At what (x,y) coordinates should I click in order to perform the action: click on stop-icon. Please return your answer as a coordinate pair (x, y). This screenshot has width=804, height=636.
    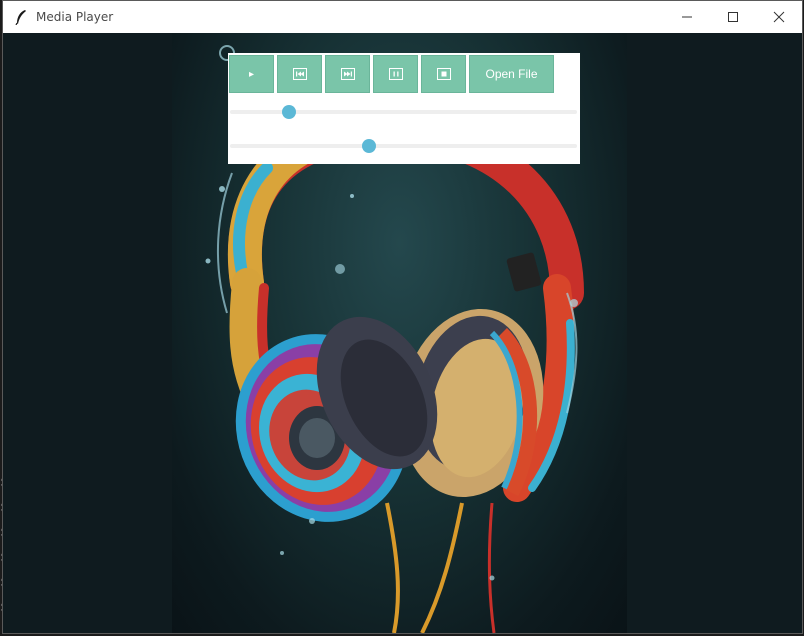
    Looking at the image, I should click on (443, 74).